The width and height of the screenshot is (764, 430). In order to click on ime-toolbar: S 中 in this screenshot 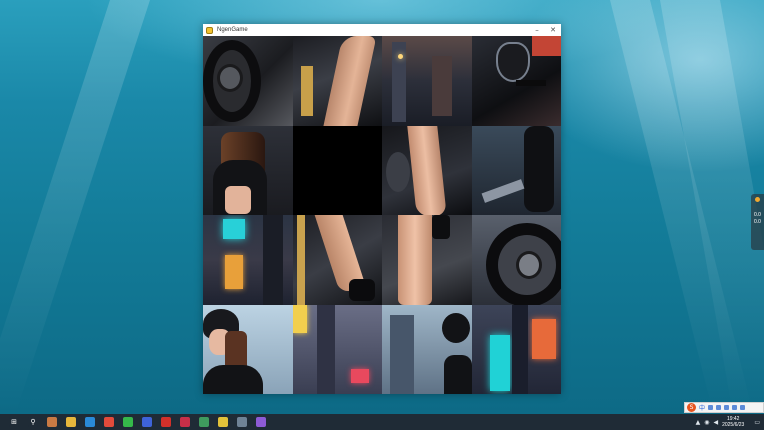, I will do `click(724, 407)`.